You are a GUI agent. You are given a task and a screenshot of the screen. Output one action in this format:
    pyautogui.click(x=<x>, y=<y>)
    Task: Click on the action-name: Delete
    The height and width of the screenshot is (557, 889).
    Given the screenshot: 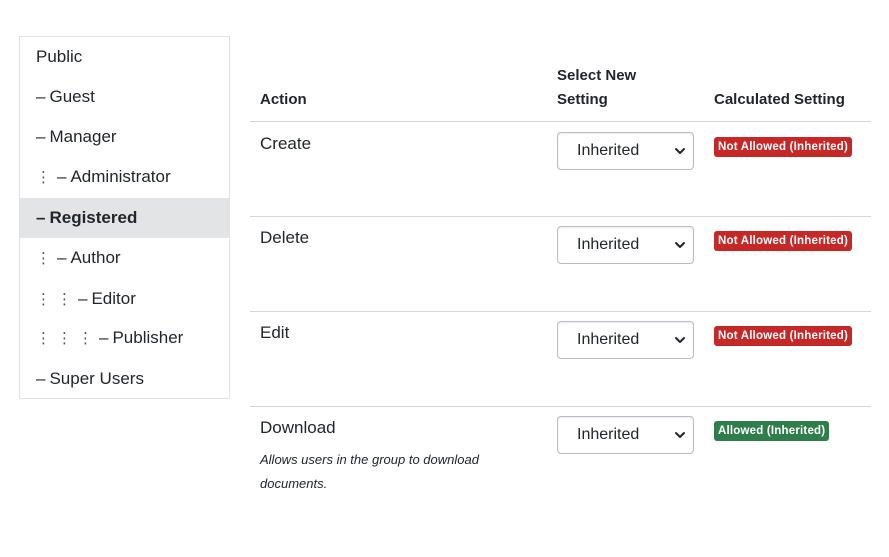 What is the action you would take?
    pyautogui.click(x=285, y=237)
    